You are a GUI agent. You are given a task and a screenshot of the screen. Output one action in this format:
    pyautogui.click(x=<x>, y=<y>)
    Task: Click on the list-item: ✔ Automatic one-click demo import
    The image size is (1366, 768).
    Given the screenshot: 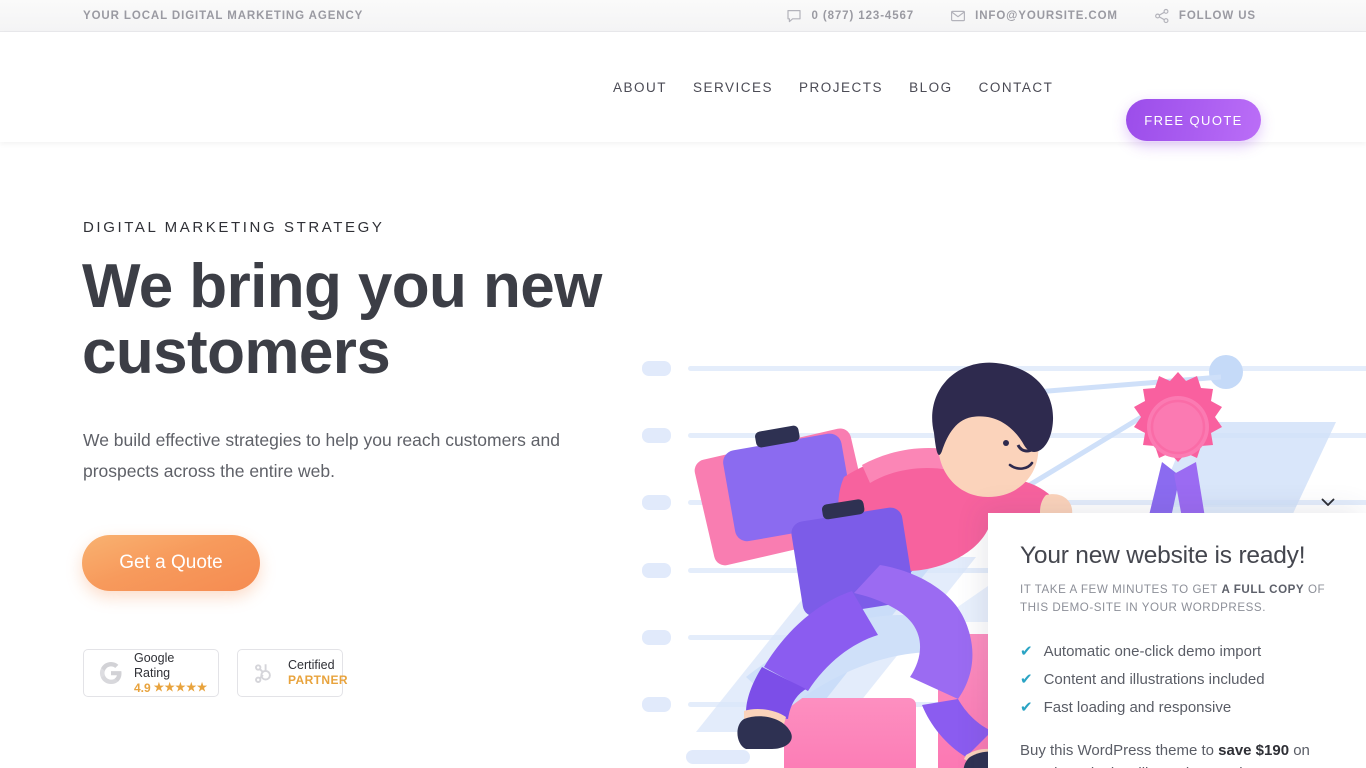 What is the action you would take?
    pyautogui.click(x=1178, y=652)
    